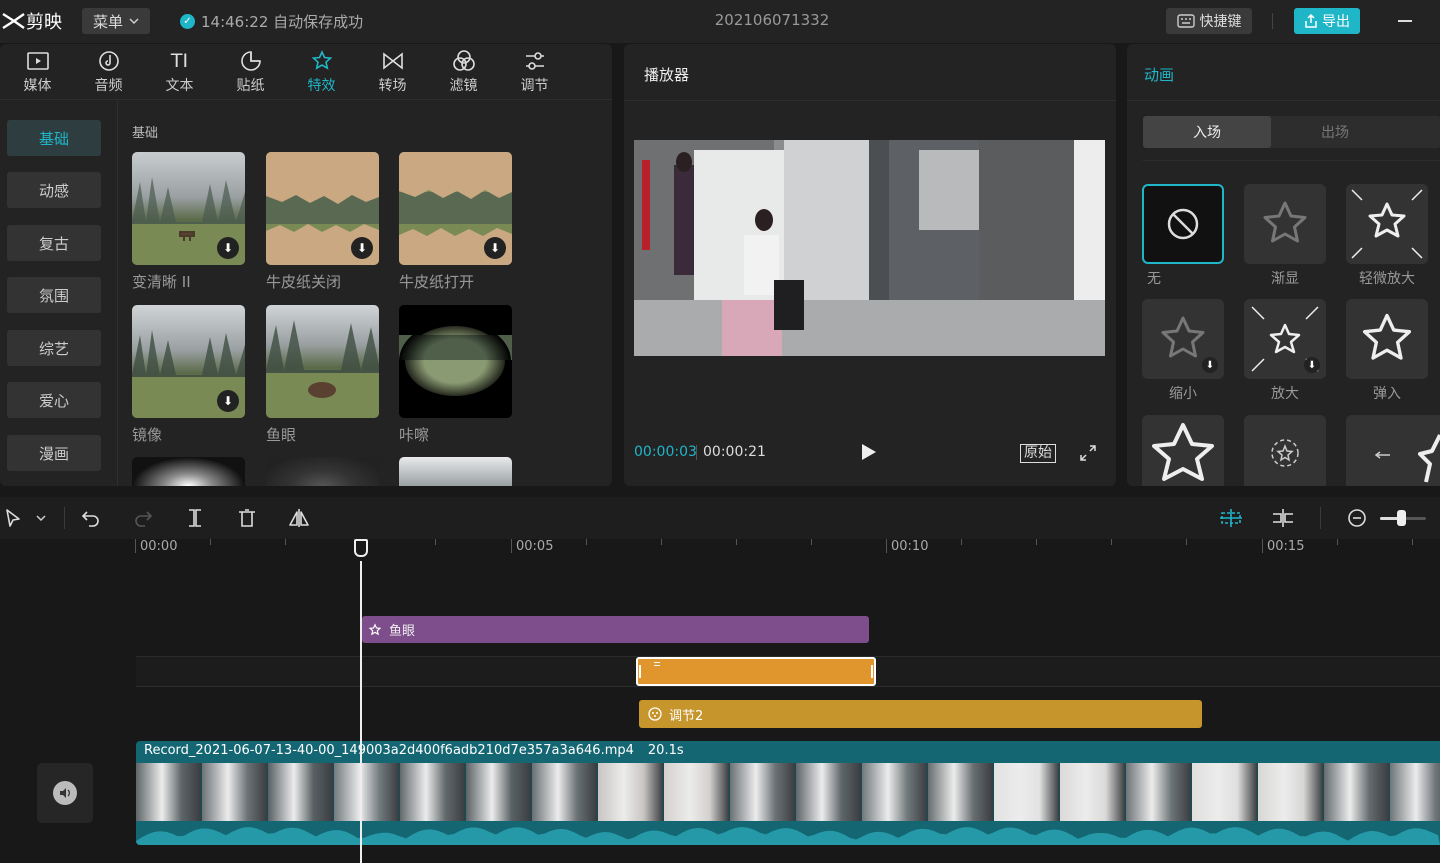 This screenshot has height=863, width=1440. I want to click on video-thumbnails, so click(788, 792).